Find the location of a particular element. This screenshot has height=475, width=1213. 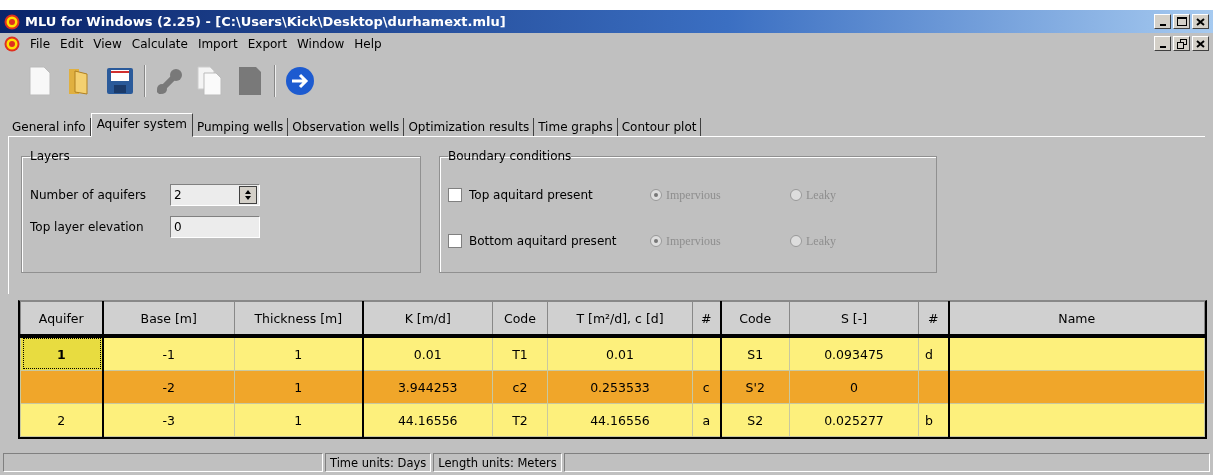

table-cell: 2 is located at coordinates (61, 420).